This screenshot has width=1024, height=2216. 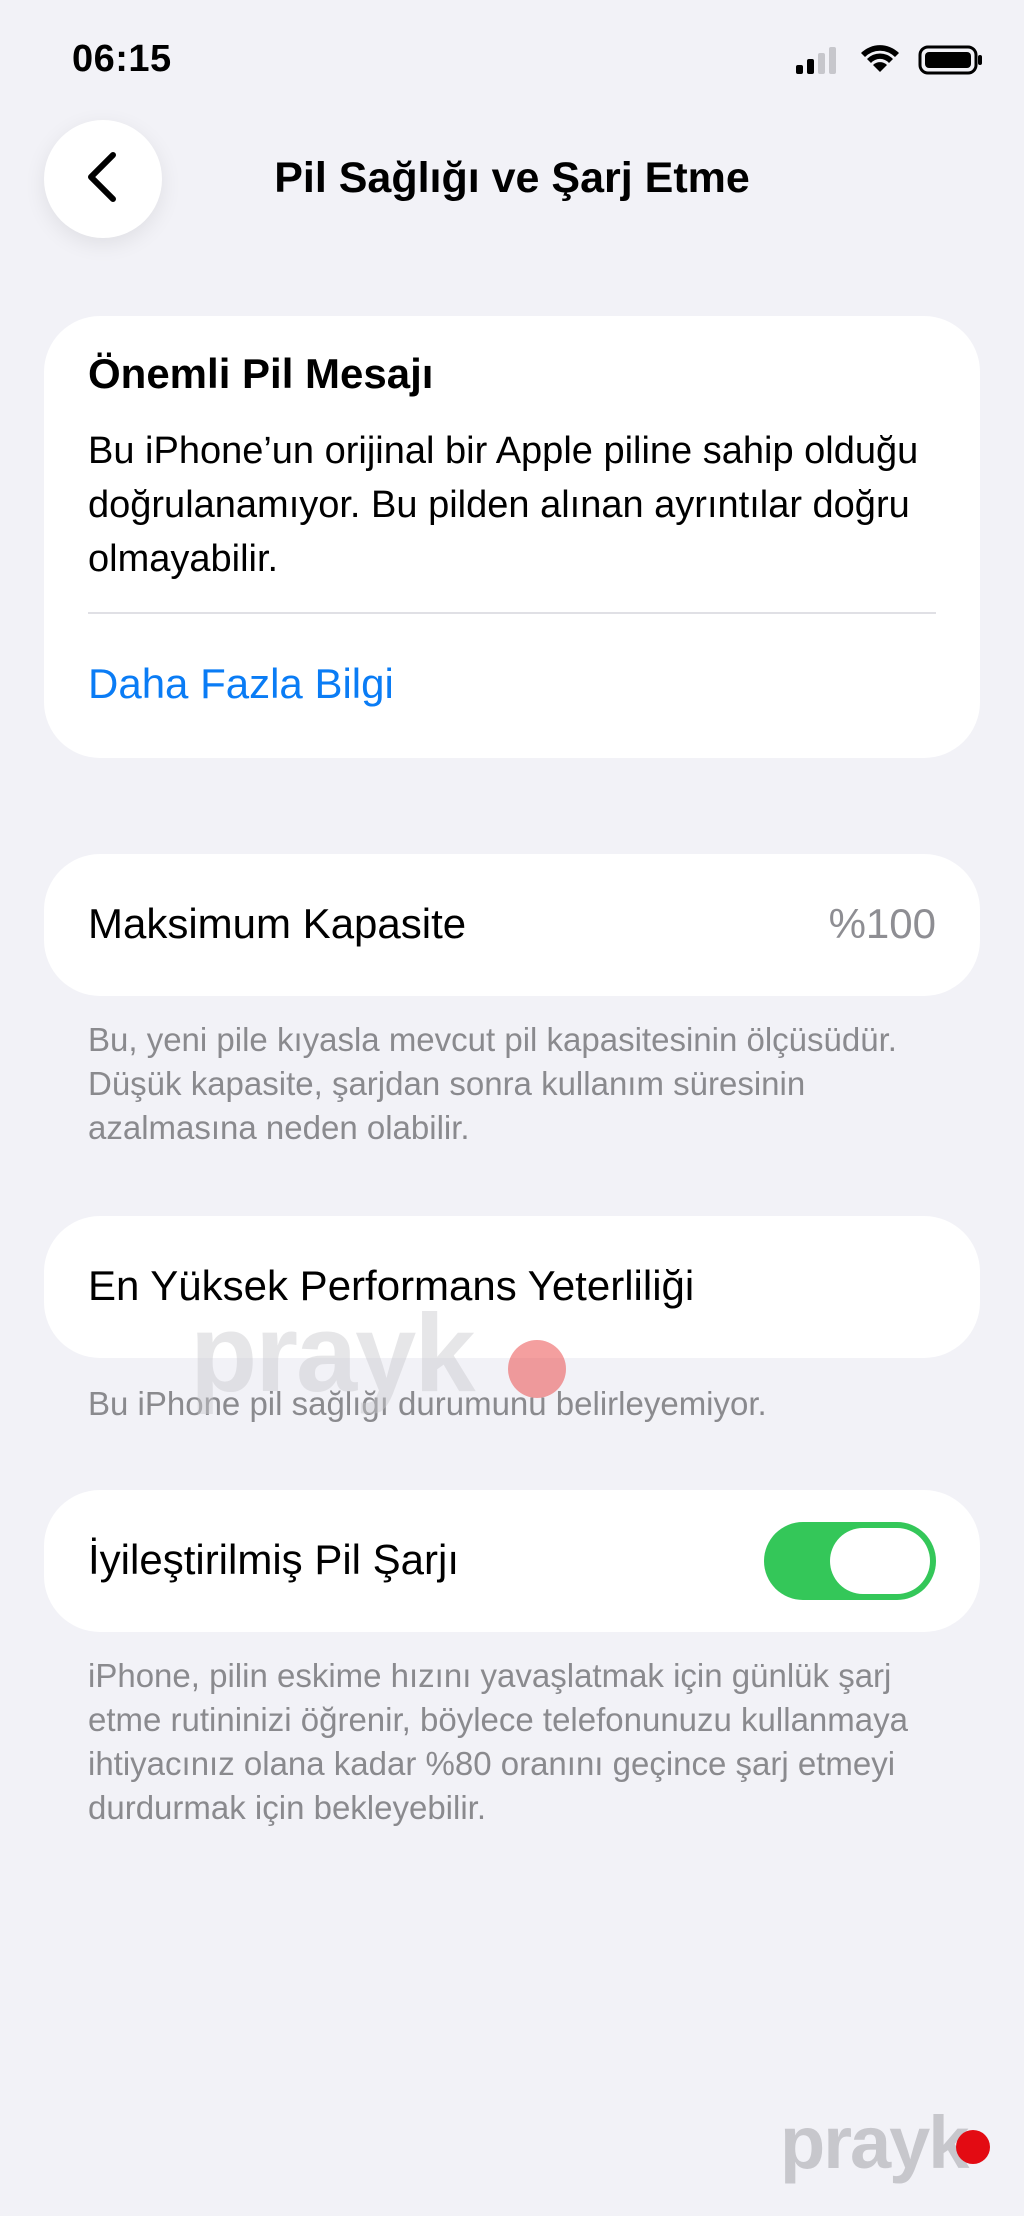 What do you see at coordinates (512, 1561) in the screenshot?
I see `optimized-charging-row: İyileştirilmiş Pil Şarjı` at bounding box center [512, 1561].